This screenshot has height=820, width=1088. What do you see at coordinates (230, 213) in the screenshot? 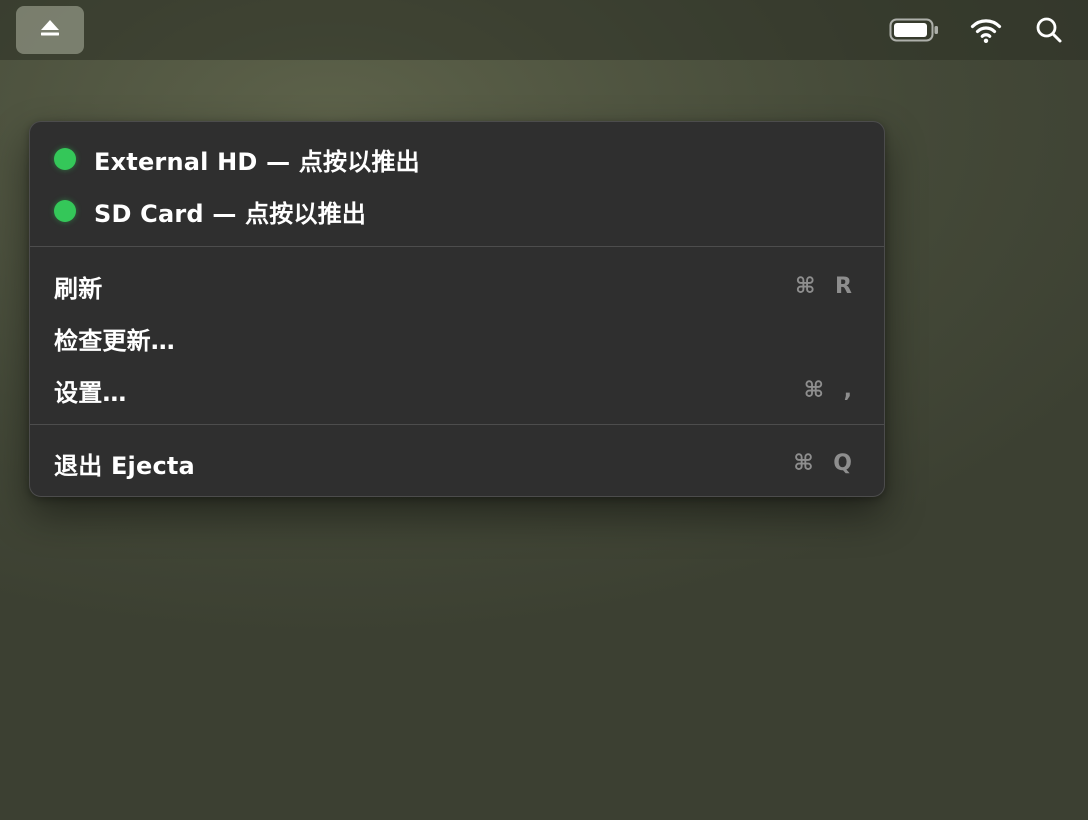
I see `menu-item-label: SD Card — 点按以推出` at bounding box center [230, 213].